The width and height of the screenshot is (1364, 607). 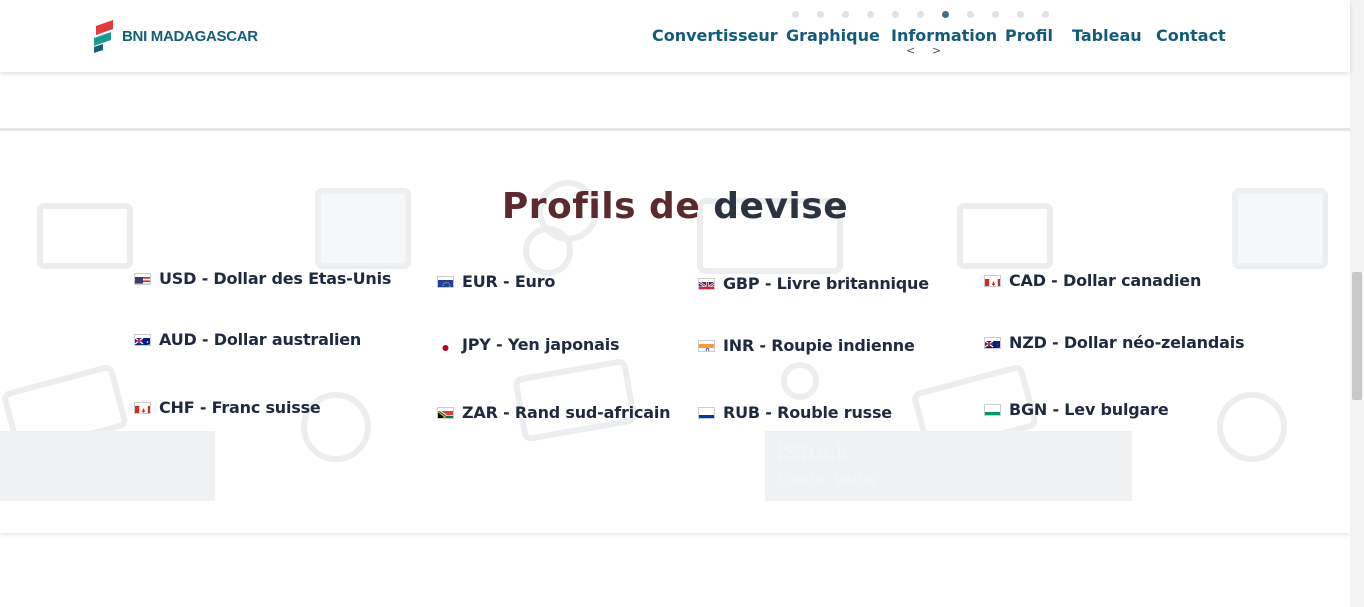 I want to click on nav-information: Information, so click(x=944, y=35).